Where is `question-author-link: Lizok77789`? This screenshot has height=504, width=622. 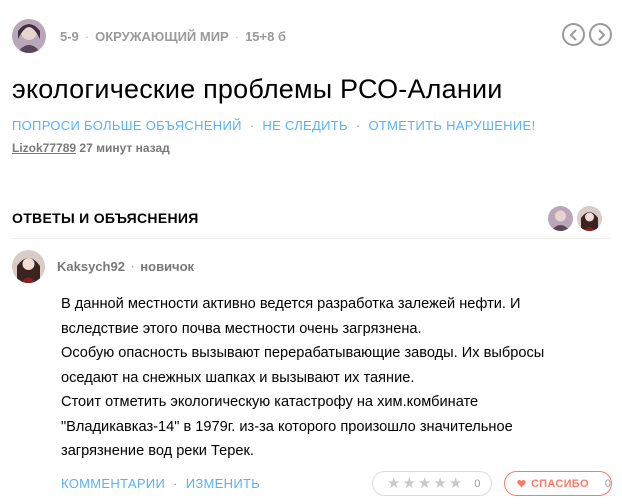
question-author-link: Lizok77789 is located at coordinates (44, 148).